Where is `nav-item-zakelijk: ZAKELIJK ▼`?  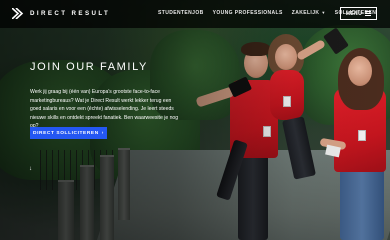
nav-item-zakelijk: ZAKELIJK ▼ is located at coordinates (309, 13).